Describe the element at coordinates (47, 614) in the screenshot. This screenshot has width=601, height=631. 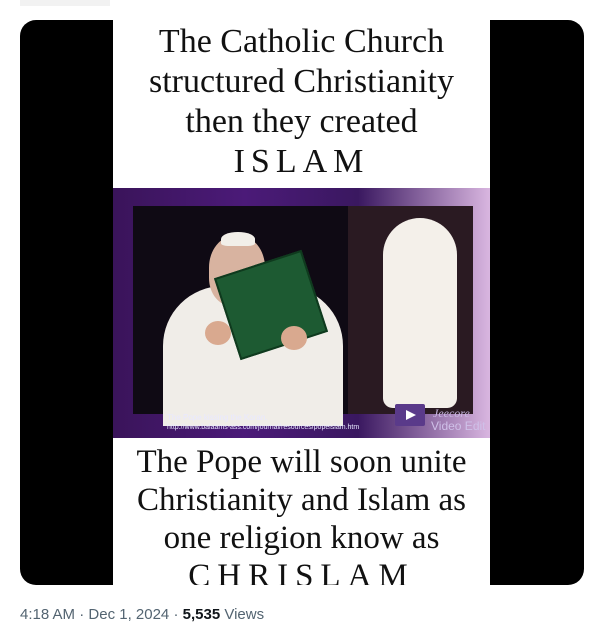
I see `post-time-link: 4:18 AM` at that location.